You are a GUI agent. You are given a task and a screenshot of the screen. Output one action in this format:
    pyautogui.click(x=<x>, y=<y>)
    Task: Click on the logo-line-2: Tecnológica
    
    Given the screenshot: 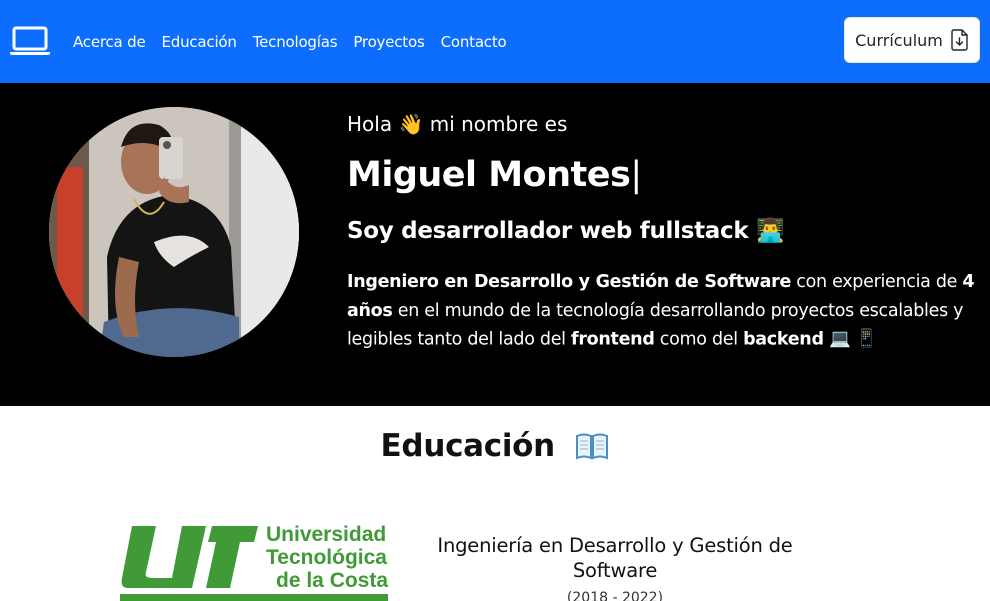 What is the action you would take?
    pyautogui.click(x=326, y=557)
    